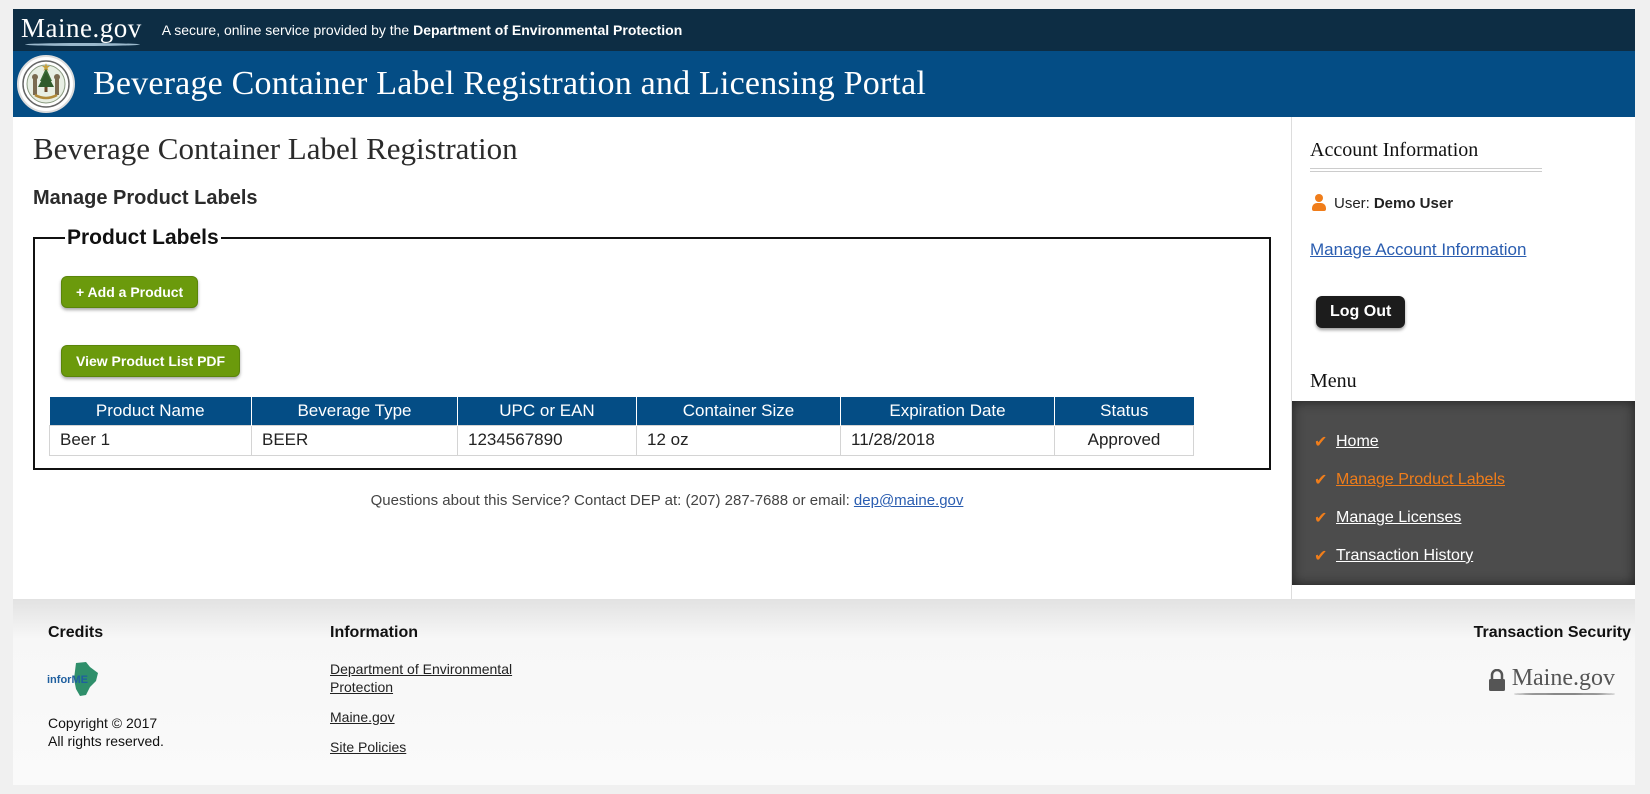 This screenshot has width=1650, height=794. I want to click on menu-item-label: Home, so click(1357, 442).